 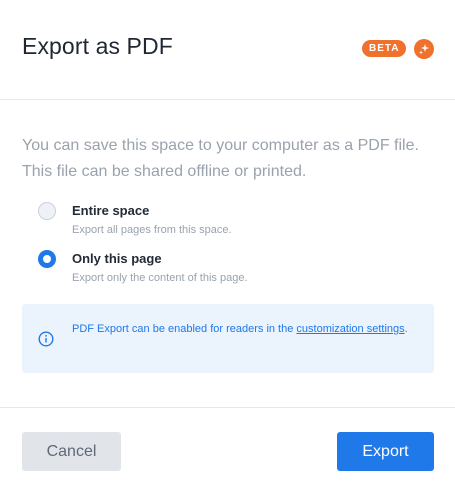 I want to click on beta-badge: BETA, so click(x=384, y=48).